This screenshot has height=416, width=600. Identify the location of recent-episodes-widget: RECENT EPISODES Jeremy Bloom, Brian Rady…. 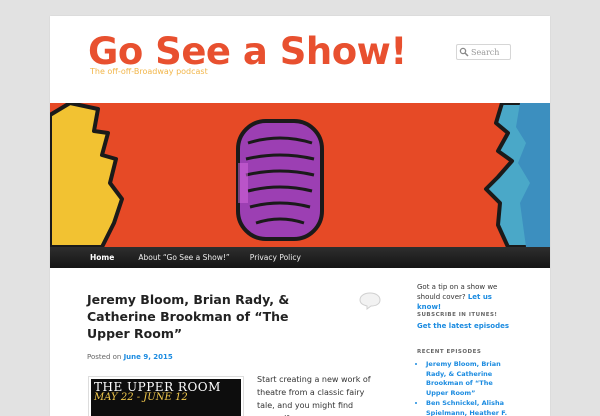
(467, 382).